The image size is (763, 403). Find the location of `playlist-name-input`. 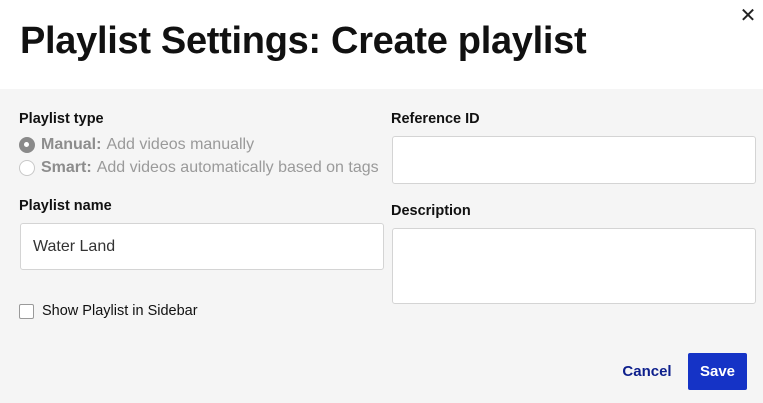

playlist-name-input is located at coordinates (202, 246).